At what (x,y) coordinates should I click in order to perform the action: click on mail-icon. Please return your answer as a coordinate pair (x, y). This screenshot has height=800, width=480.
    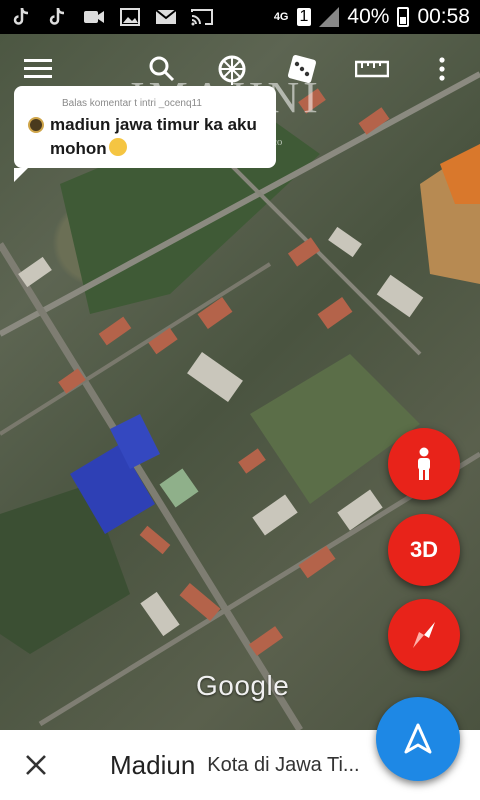
    Looking at the image, I should click on (166, 17).